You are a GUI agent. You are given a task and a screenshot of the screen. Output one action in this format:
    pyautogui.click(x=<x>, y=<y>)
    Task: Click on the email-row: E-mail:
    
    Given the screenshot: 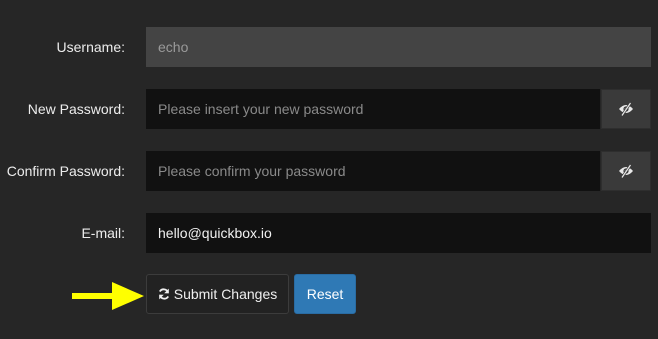 What is the action you would take?
    pyautogui.click(x=329, y=233)
    